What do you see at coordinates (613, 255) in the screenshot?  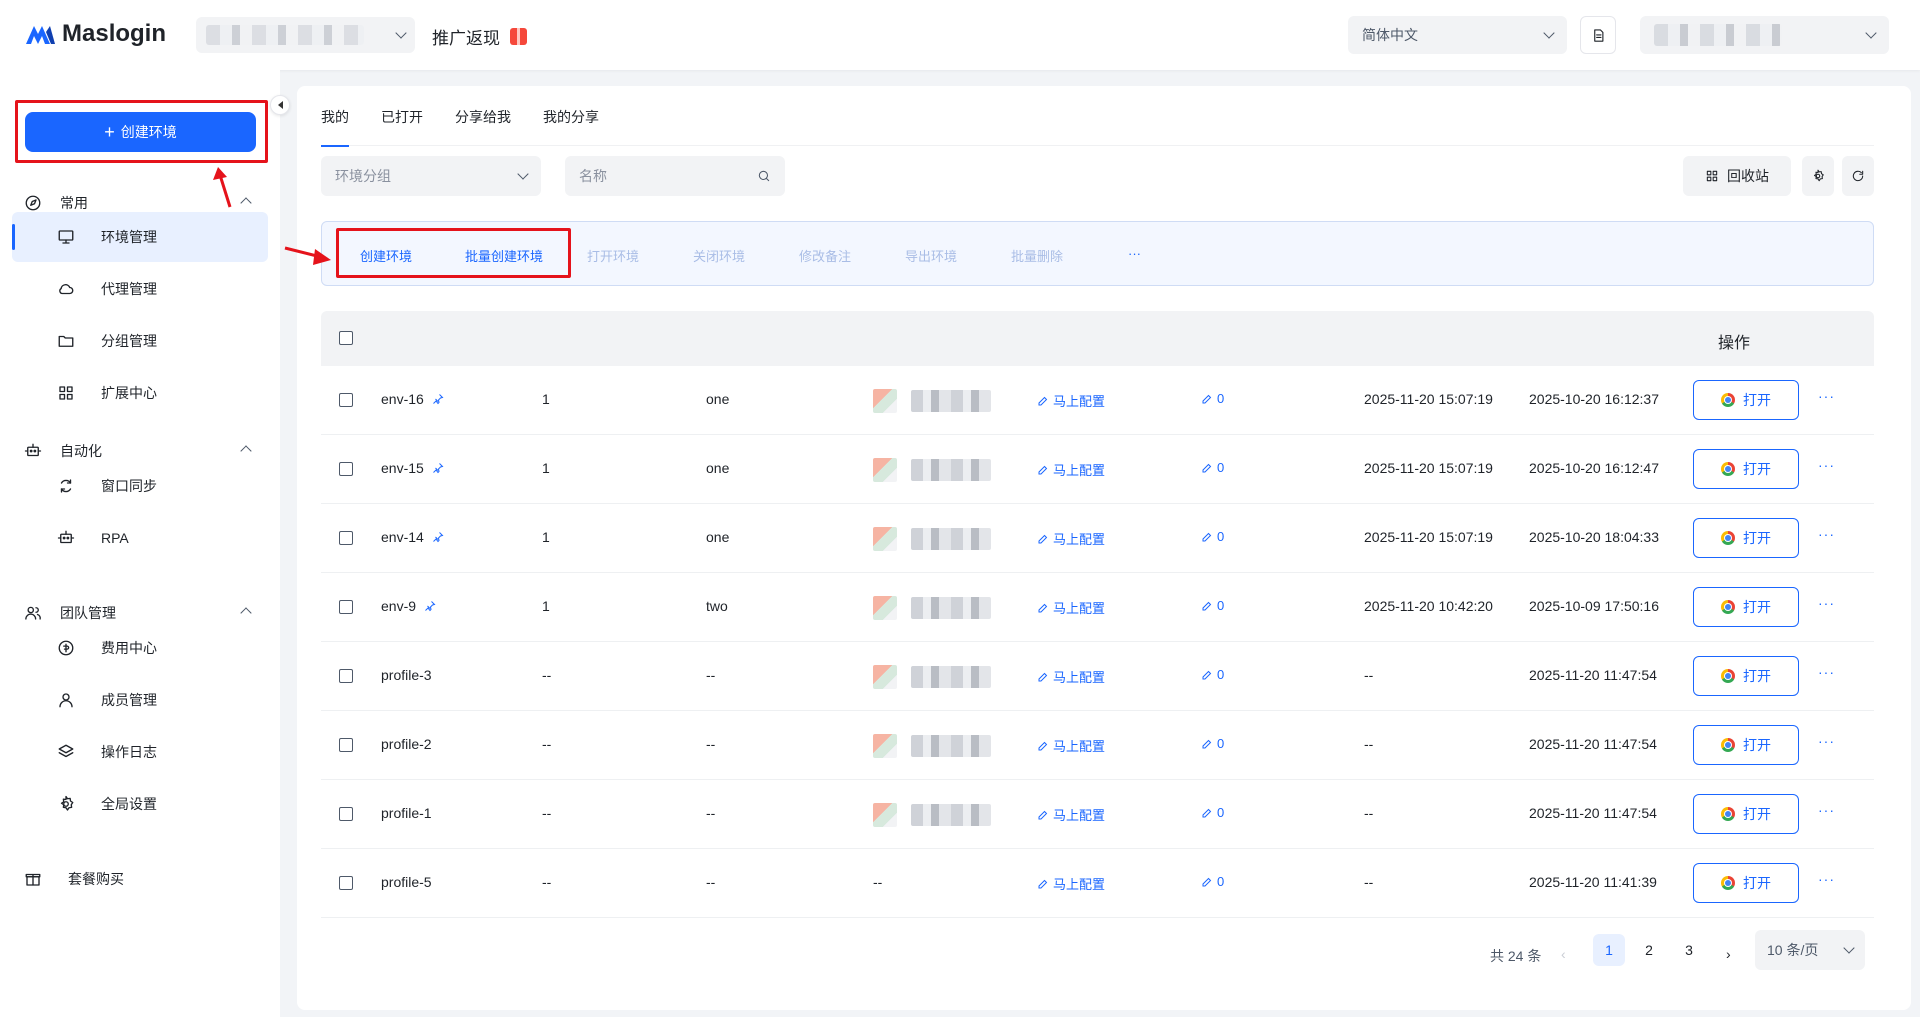 I see `action-open-environment: 打开环境` at bounding box center [613, 255].